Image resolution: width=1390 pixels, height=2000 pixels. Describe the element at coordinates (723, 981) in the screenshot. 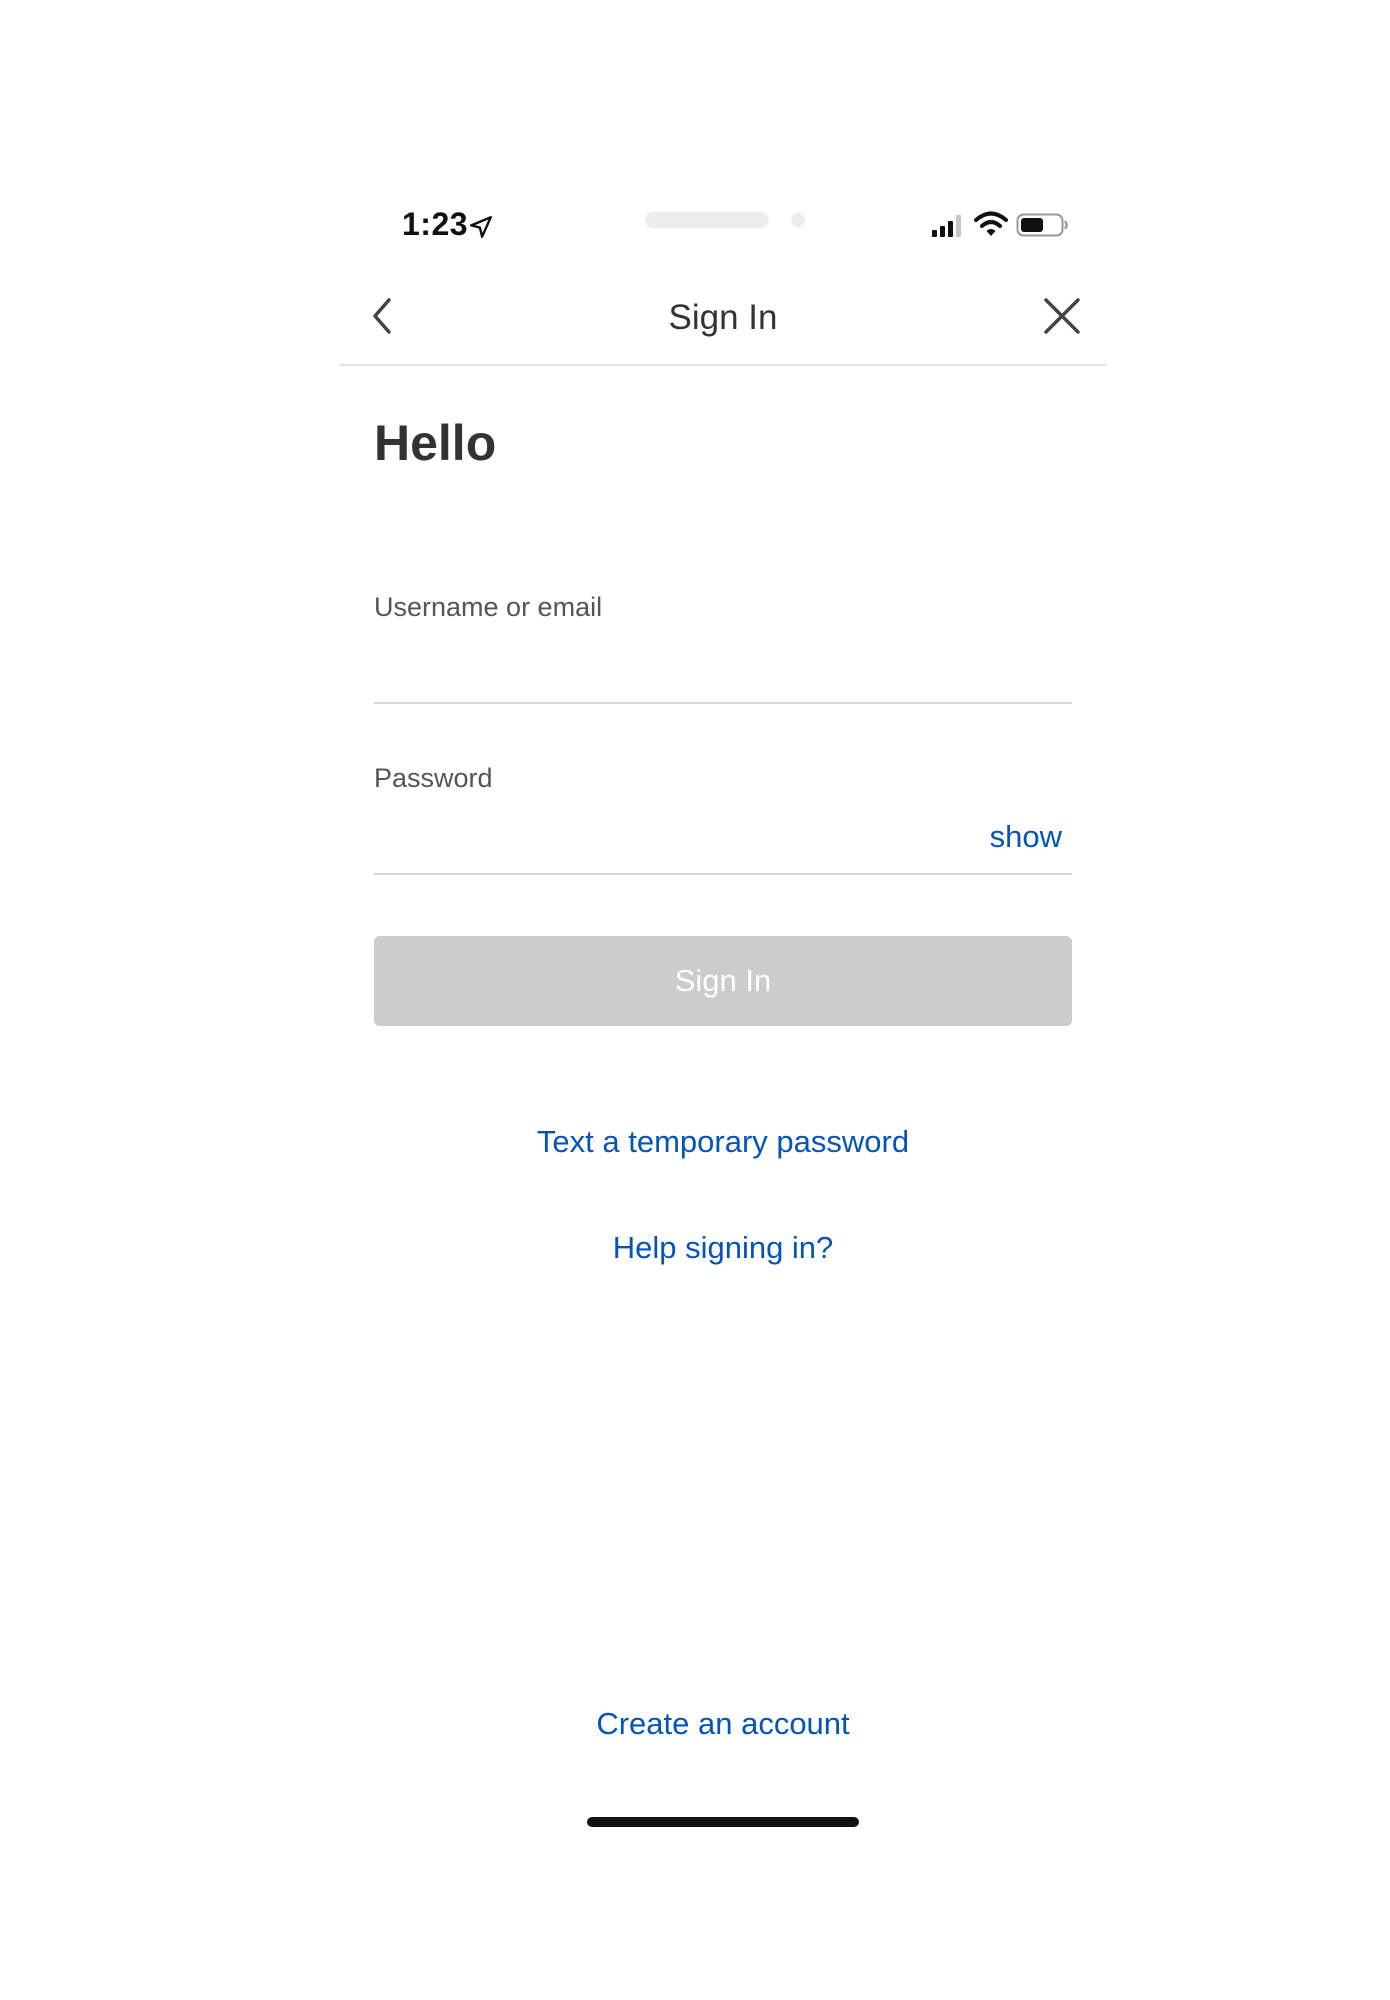

I see `sign-in-button: Sign In` at that location.